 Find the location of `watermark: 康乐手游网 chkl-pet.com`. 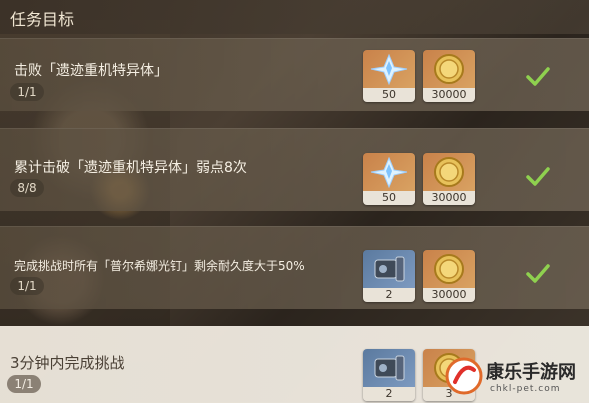

watermark: 康乐手游网 chkl-pet.com is located at coordinates (514, 376).